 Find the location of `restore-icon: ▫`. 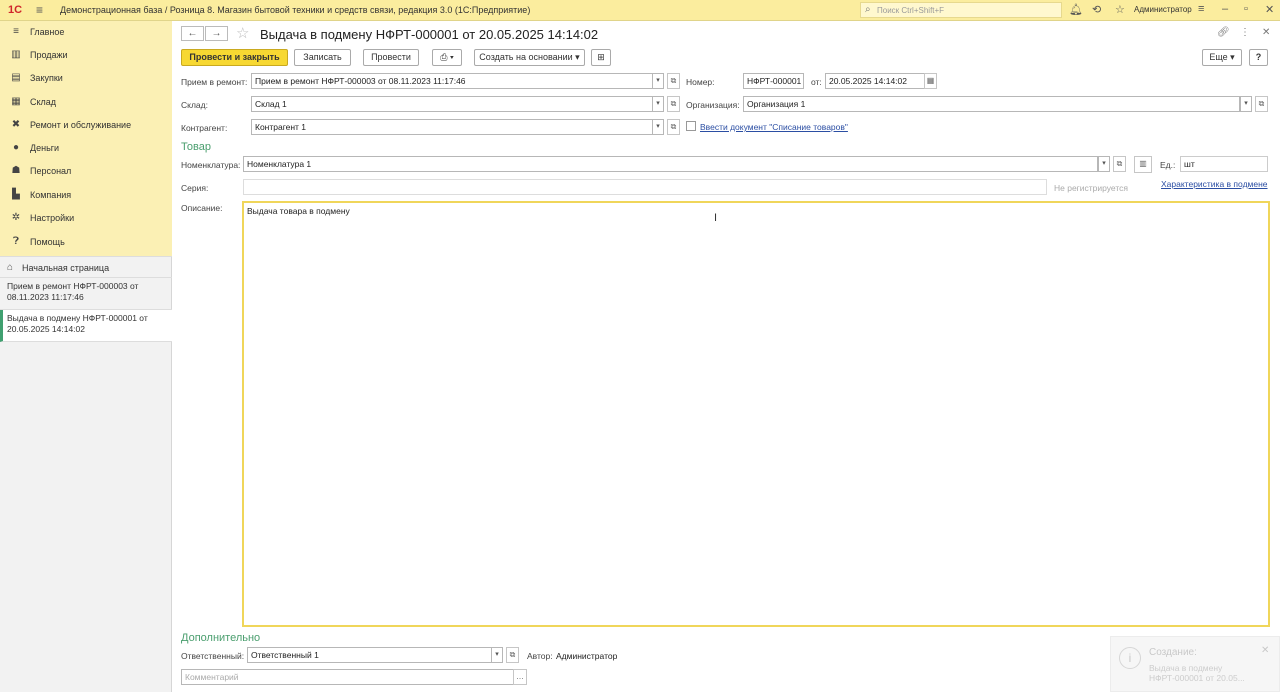

restore-icon: ▫ is located at coordinates (1246, 9).